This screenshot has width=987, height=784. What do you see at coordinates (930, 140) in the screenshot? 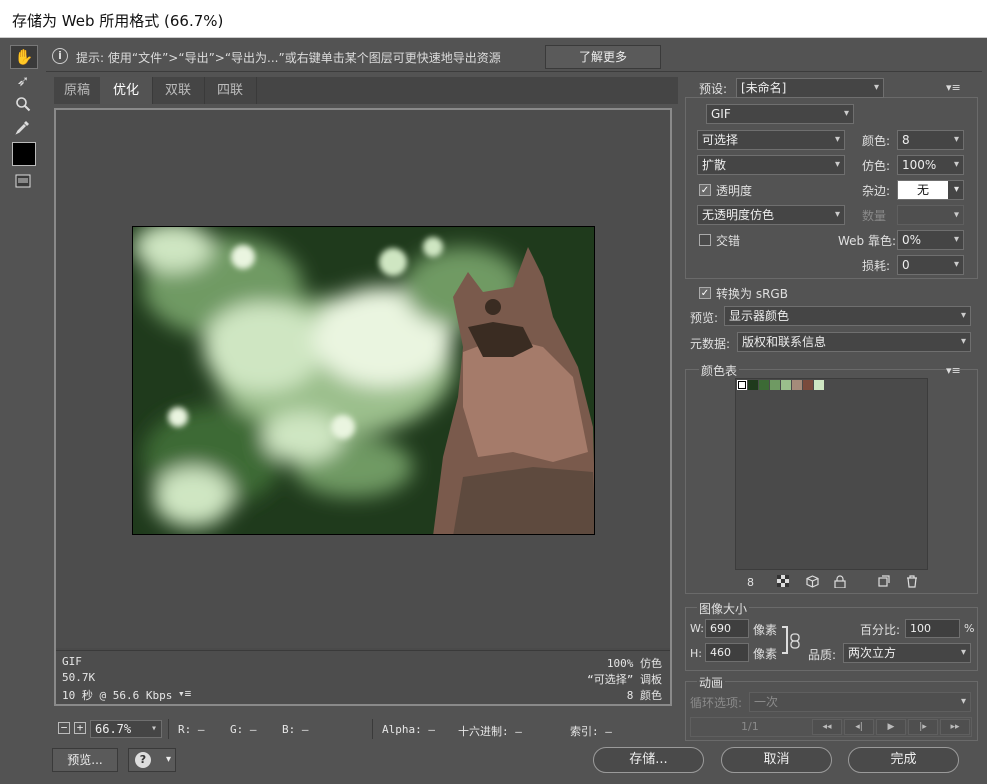
I see `colors-select: 8 ▾` at bounding box center [930, 140].